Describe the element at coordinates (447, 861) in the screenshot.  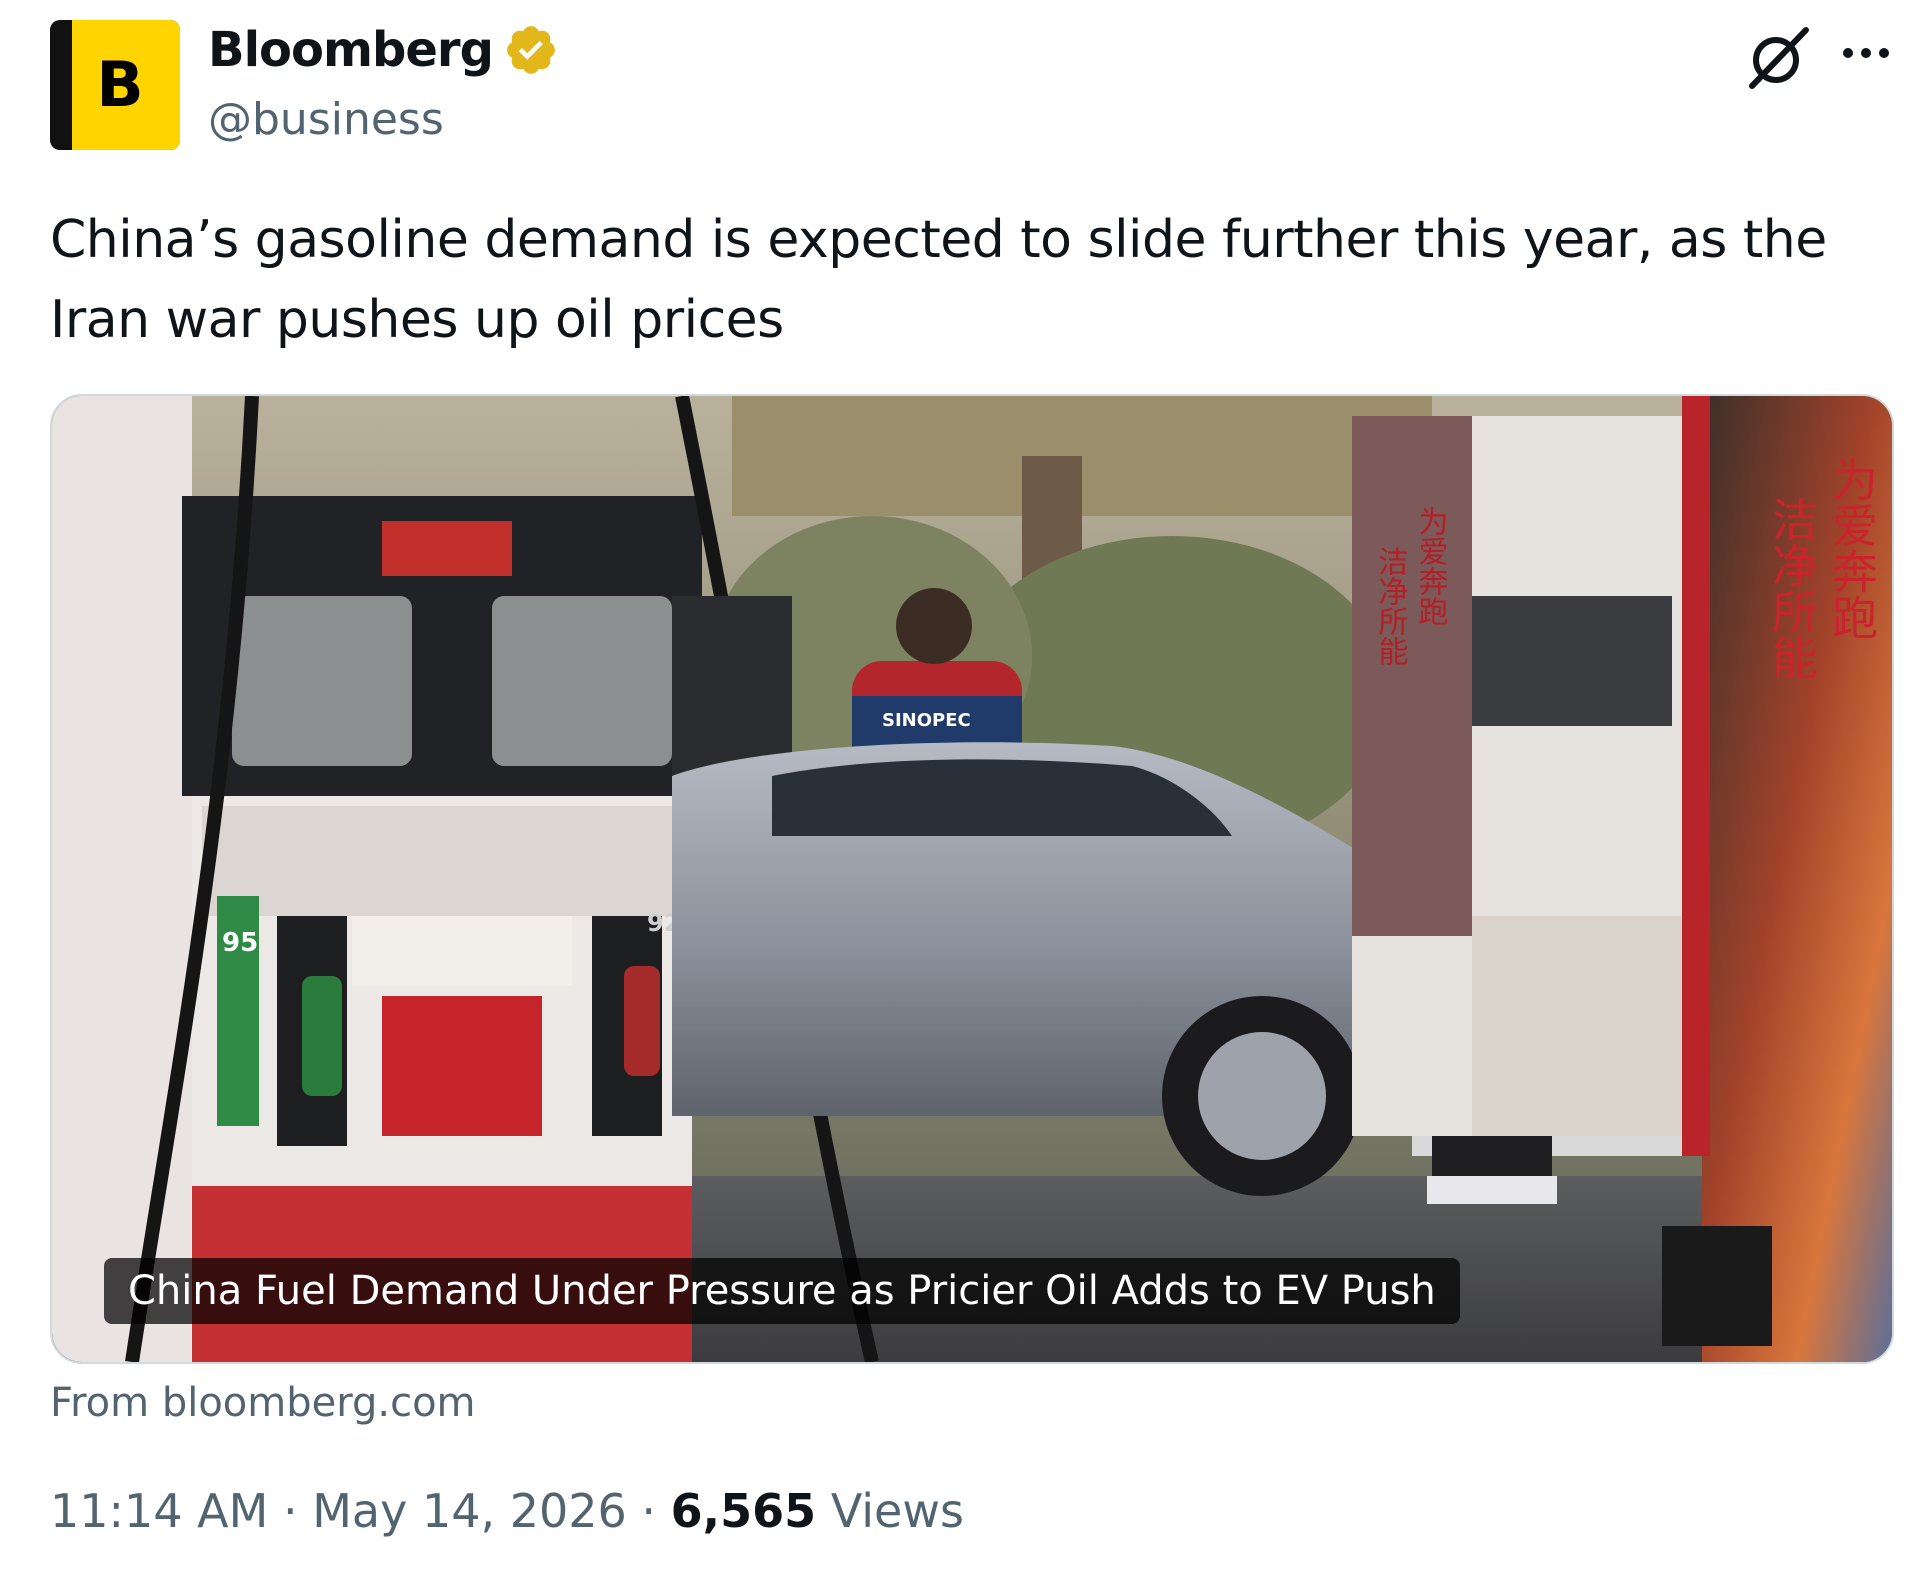
I see `left-grille` at that location.